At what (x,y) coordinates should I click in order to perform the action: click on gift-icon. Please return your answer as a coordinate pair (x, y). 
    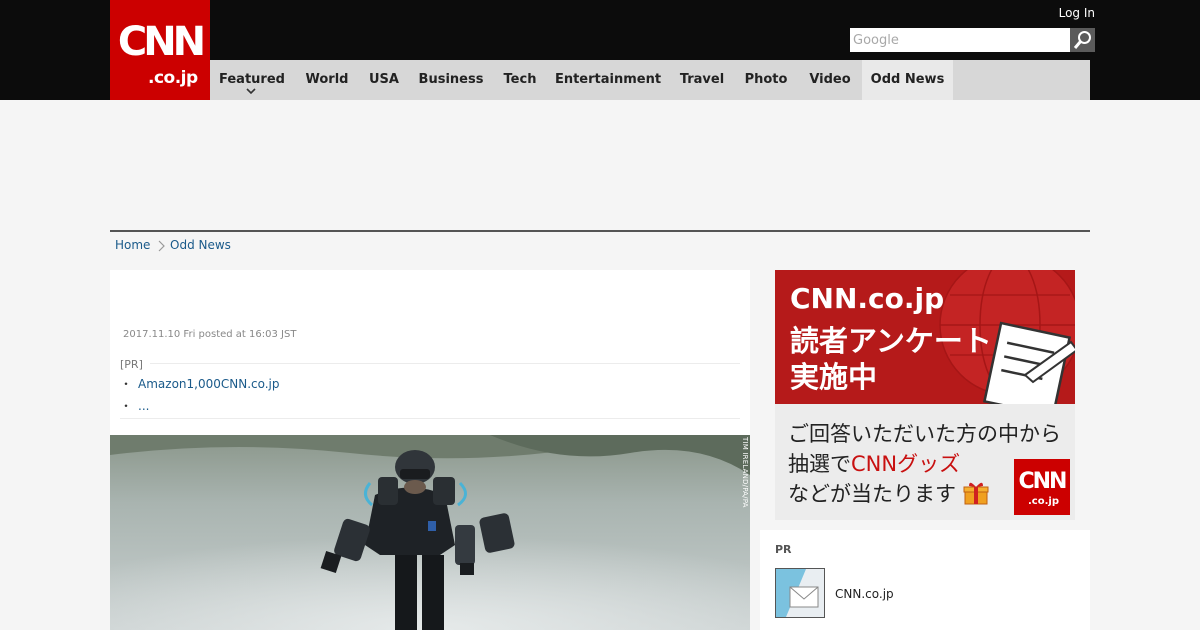
    Looking at the image, I should click on (976, 493).